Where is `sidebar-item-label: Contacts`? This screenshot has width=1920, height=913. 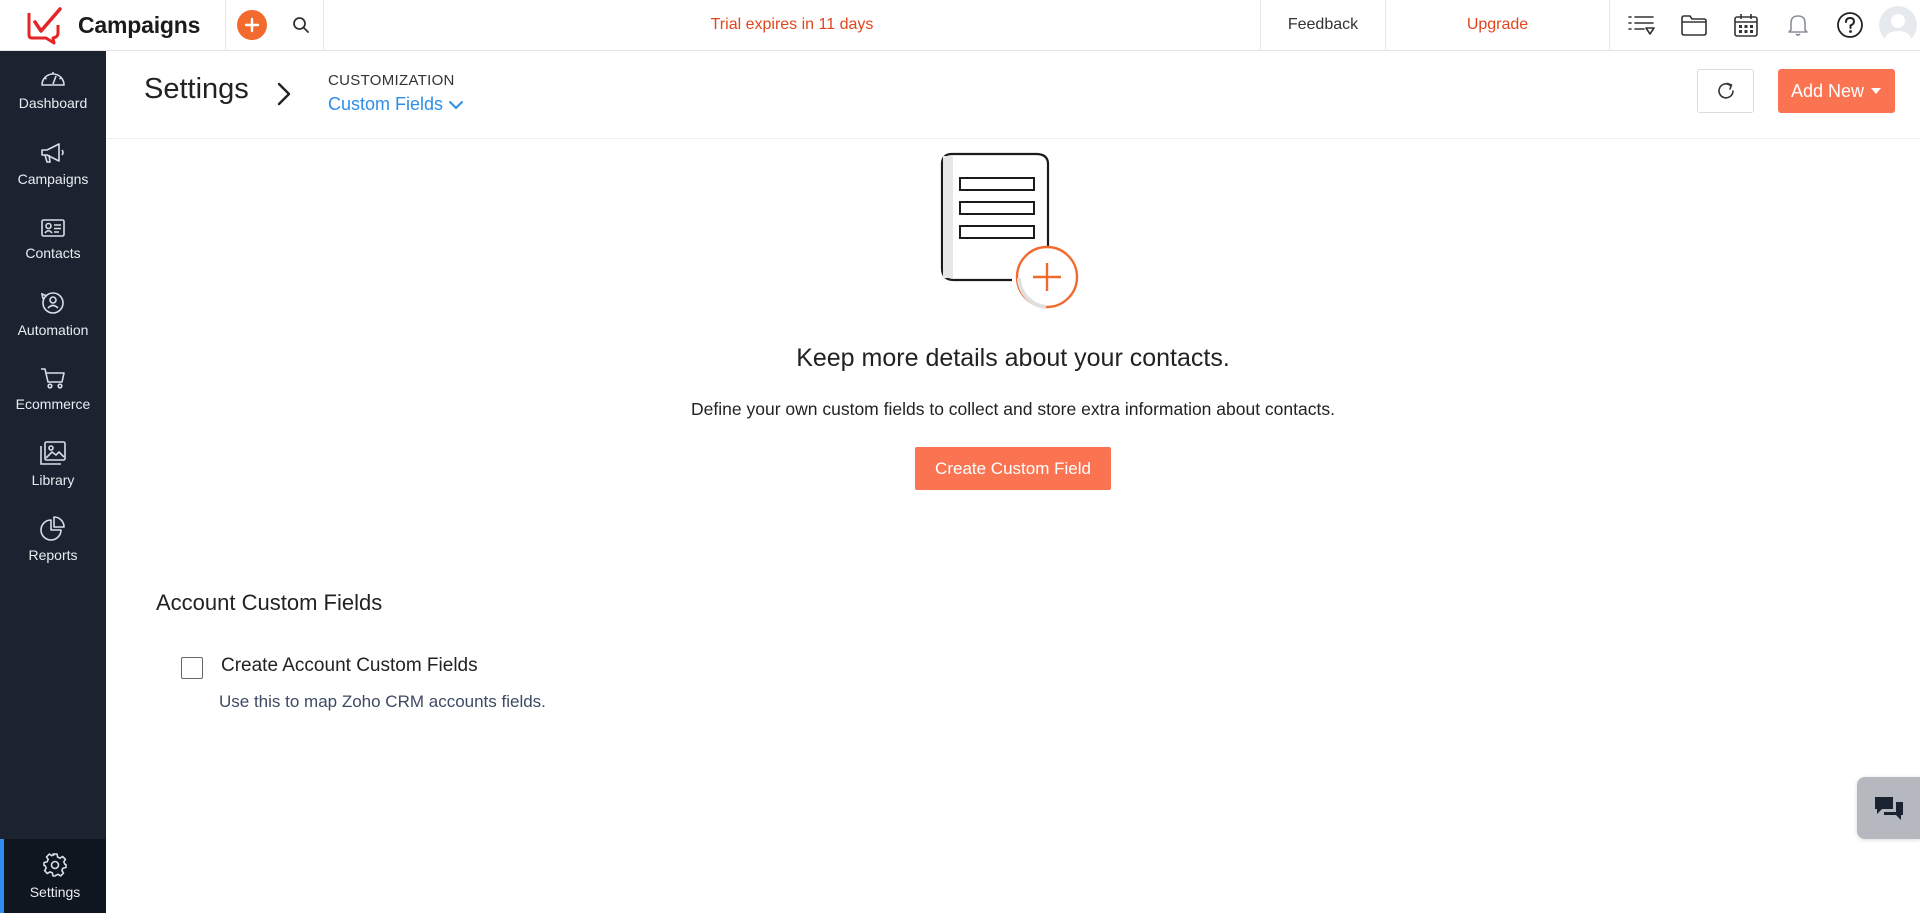
sidebar-item-label: Contacts is located at coordinates (53, 252).